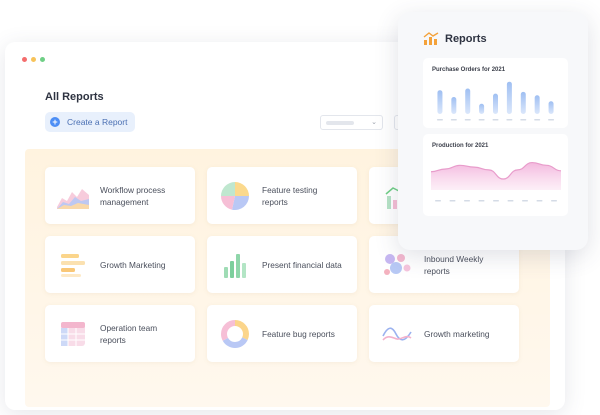 The image size is (600, 415). Describe the element at coordinates (290, 195) in the screenshot. I see `report-card-label: Feature testing reports` at that location.